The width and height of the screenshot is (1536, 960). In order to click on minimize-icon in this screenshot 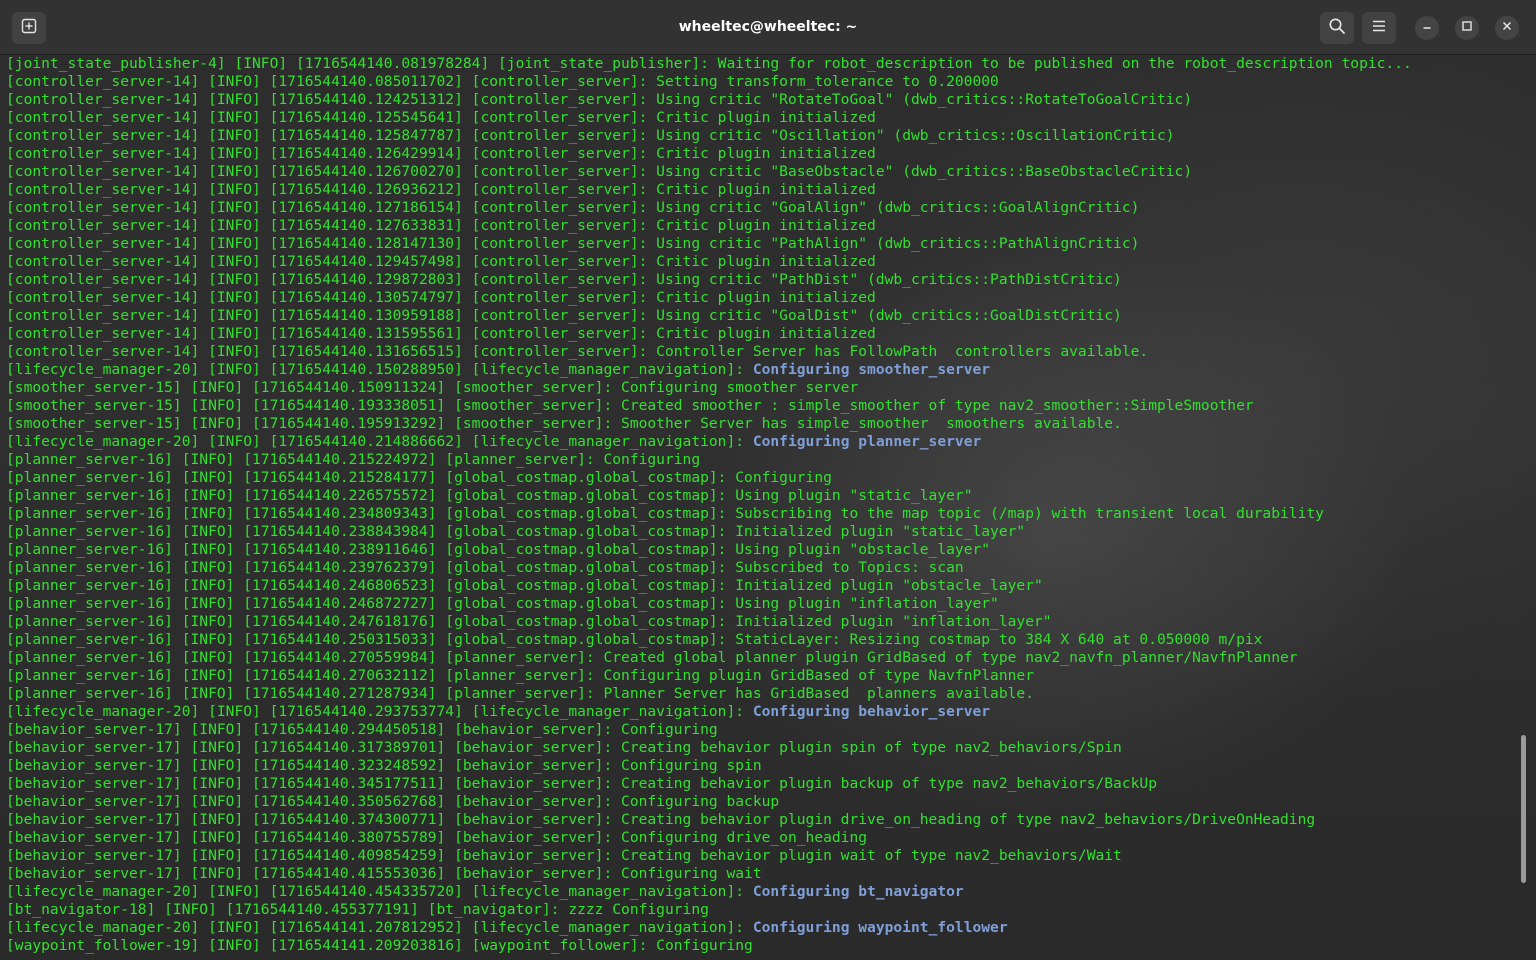, I will do `click(1427, 28)`.